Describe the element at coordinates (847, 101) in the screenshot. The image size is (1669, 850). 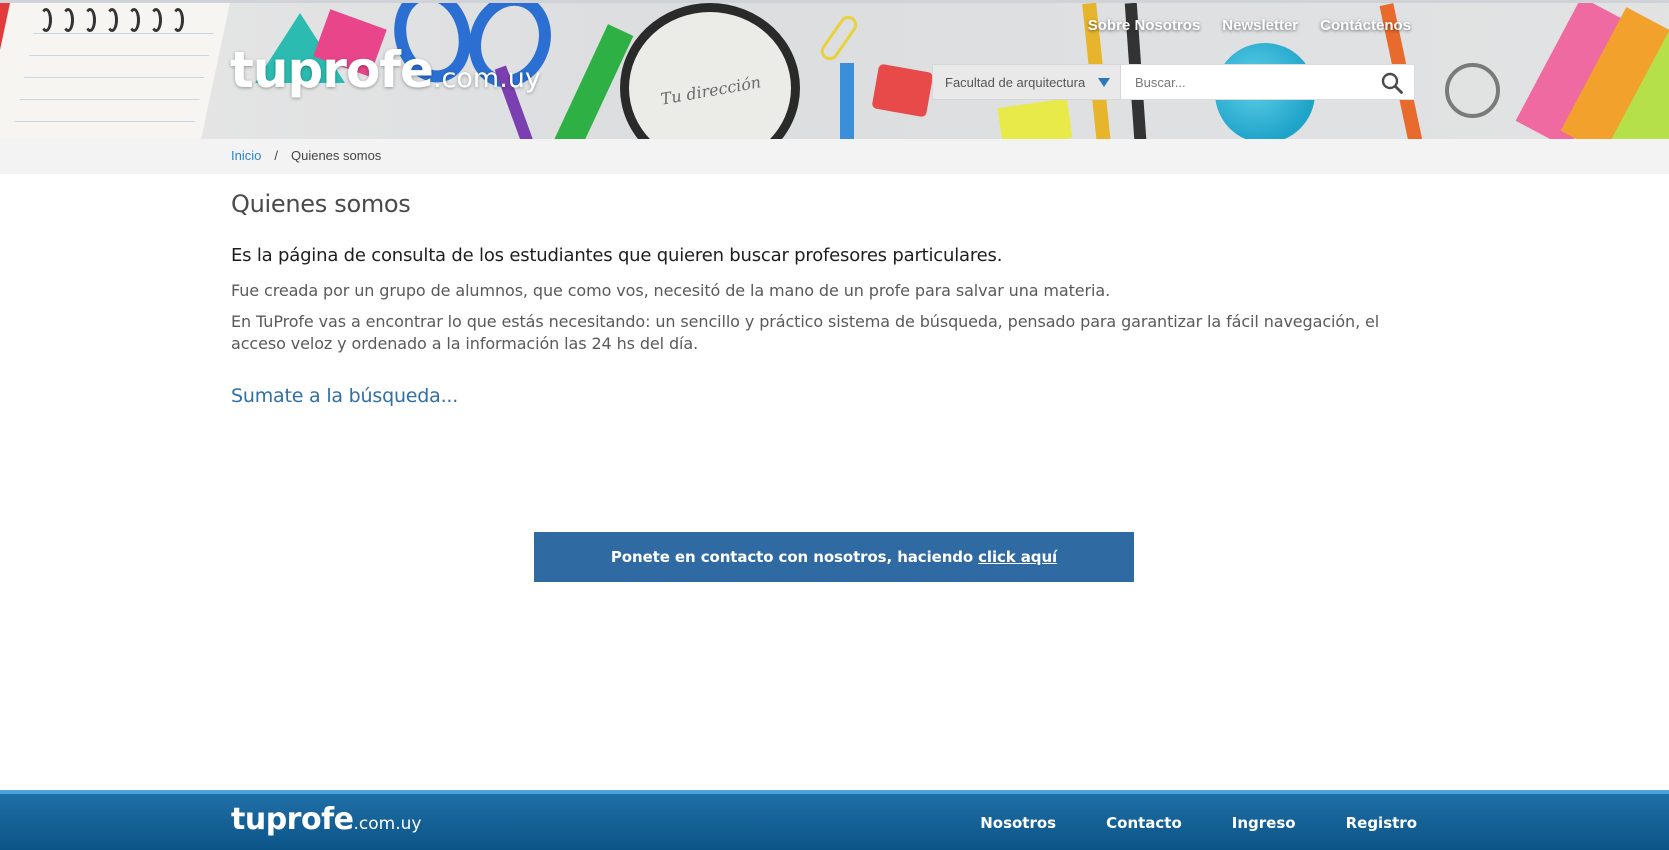
I see `blue-pen-decoration` at that location.